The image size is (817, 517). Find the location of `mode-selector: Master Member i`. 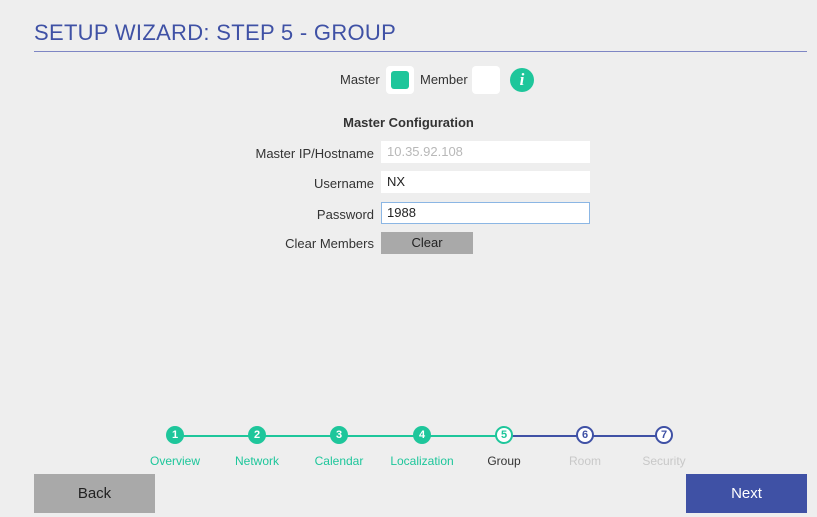

mode-selector: Master Member i is located at coordinates (408, 80).